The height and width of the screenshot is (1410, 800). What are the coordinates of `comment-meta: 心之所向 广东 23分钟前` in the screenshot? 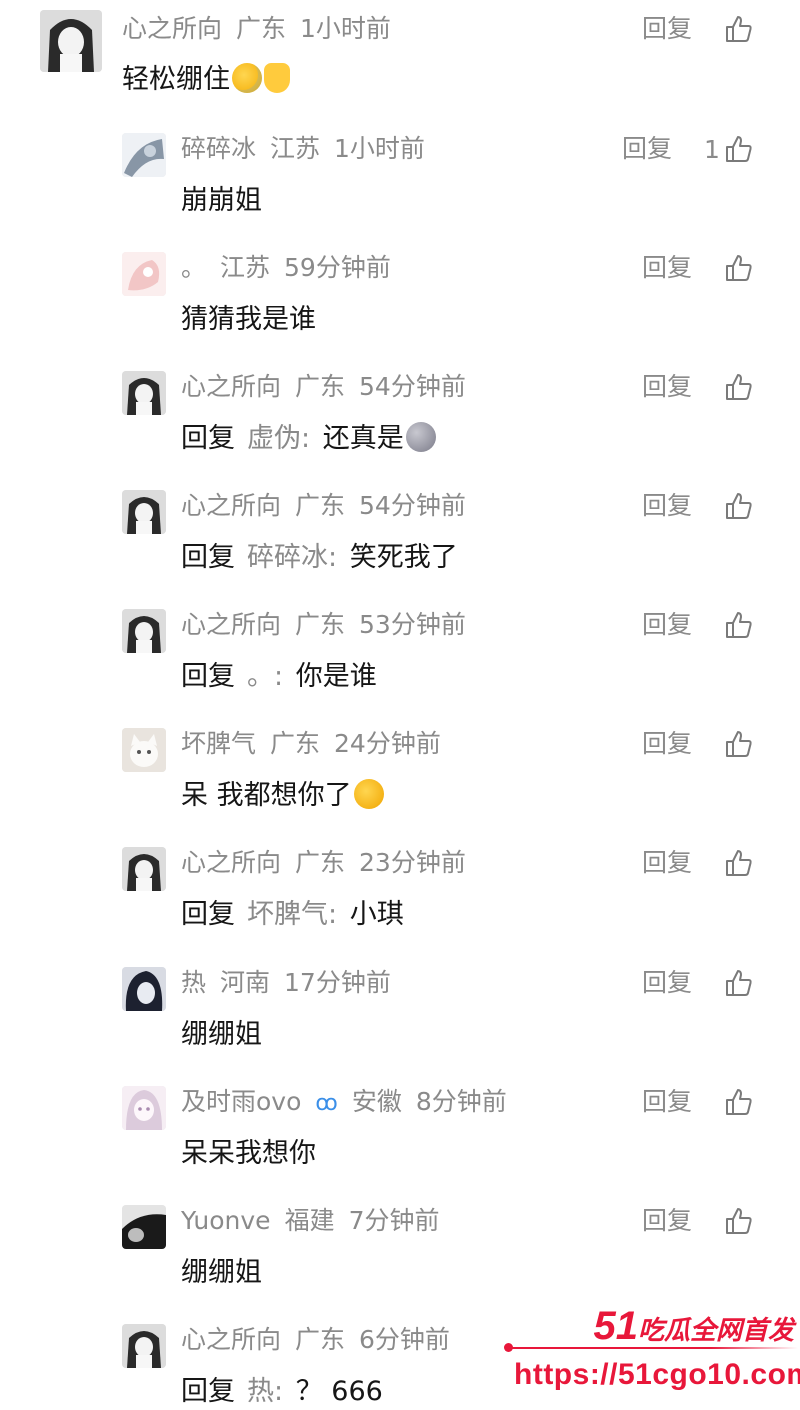 It's located at (330, 863).